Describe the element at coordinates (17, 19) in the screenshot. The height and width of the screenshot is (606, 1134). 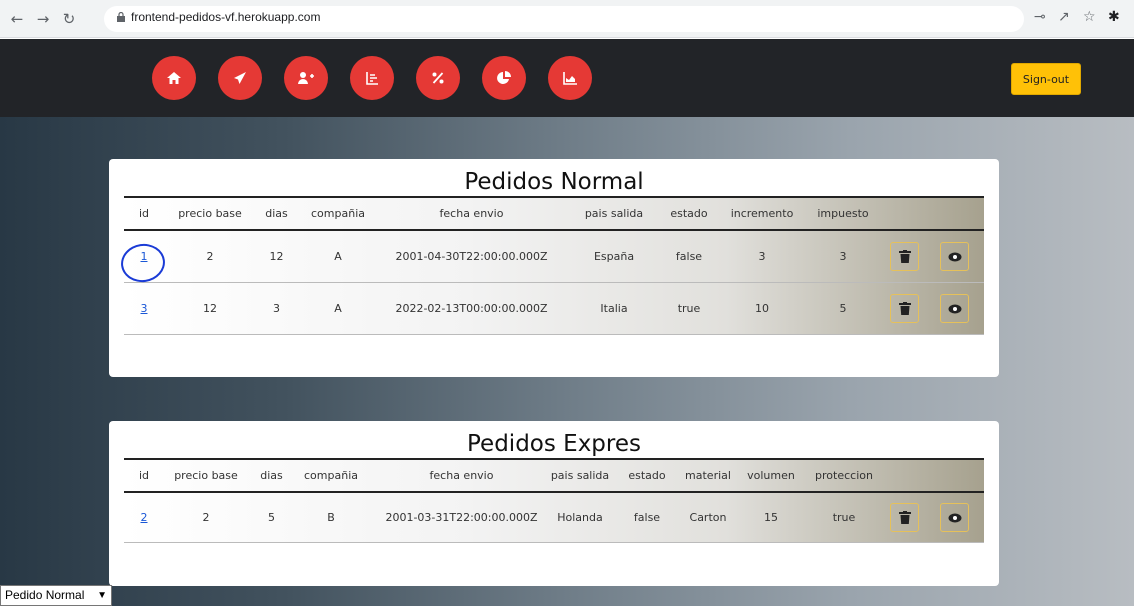
I see `back-icon: ←` at that location.